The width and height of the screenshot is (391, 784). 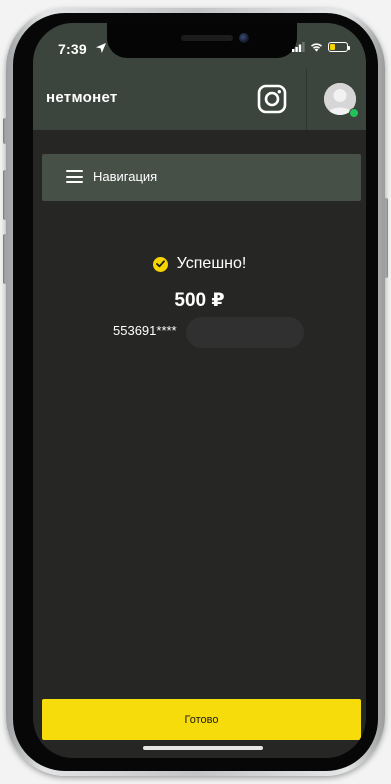 I want to click on wifi-icon, so click(x=316, y=47).